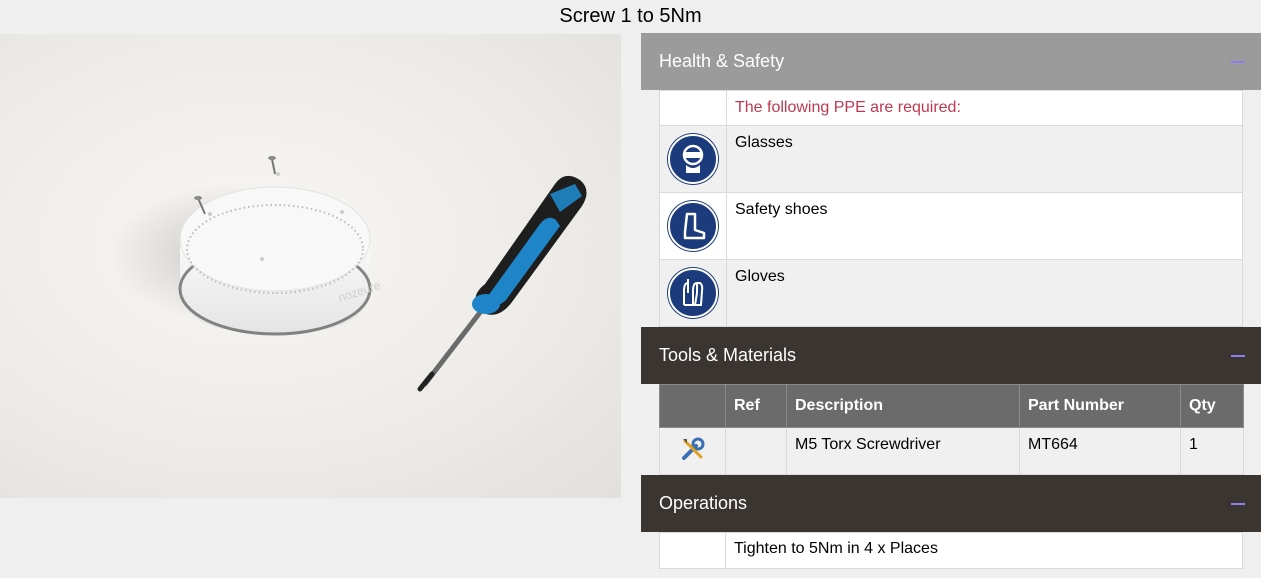 The height and width of the screenshot is (578, 1261). Describe the element at coordinates (984, 159) in the screenshot. I see `ppe-label: Glasses` at that location.